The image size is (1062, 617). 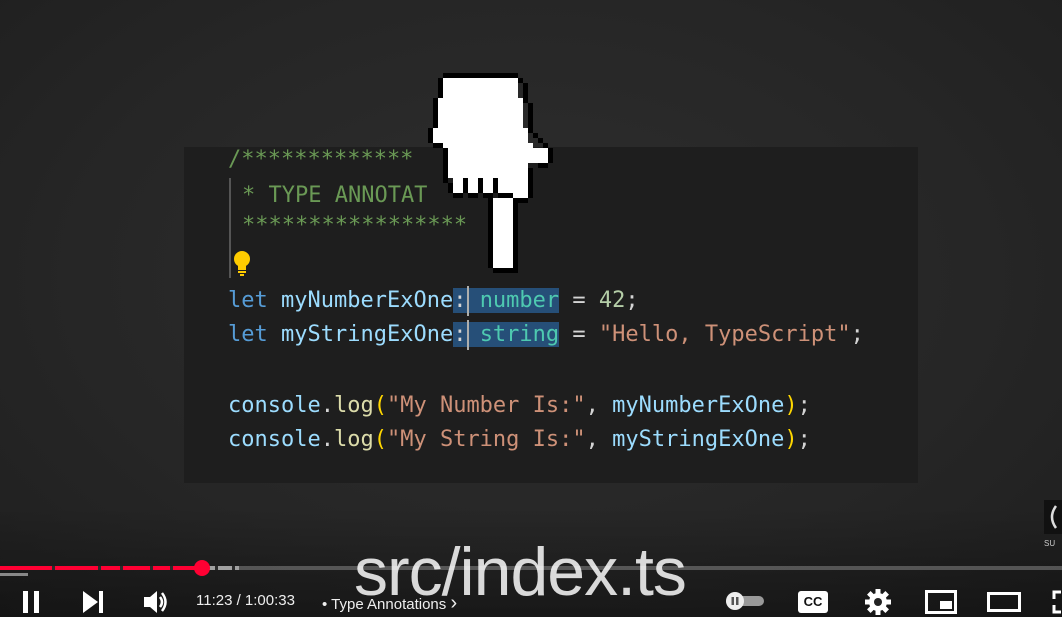 I want to click on next-icon, so click(x=94, y=602).